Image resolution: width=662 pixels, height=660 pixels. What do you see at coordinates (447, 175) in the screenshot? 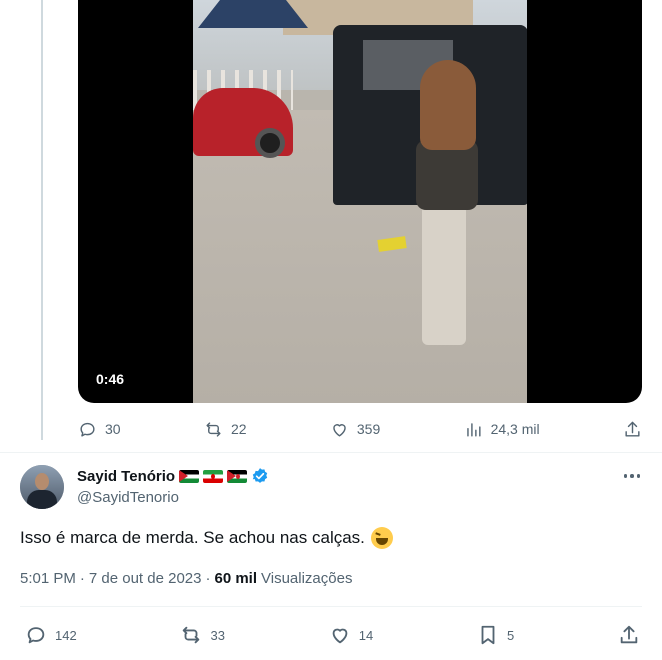
I see `video-scene-person-torso` at bounding box center [447, 175].